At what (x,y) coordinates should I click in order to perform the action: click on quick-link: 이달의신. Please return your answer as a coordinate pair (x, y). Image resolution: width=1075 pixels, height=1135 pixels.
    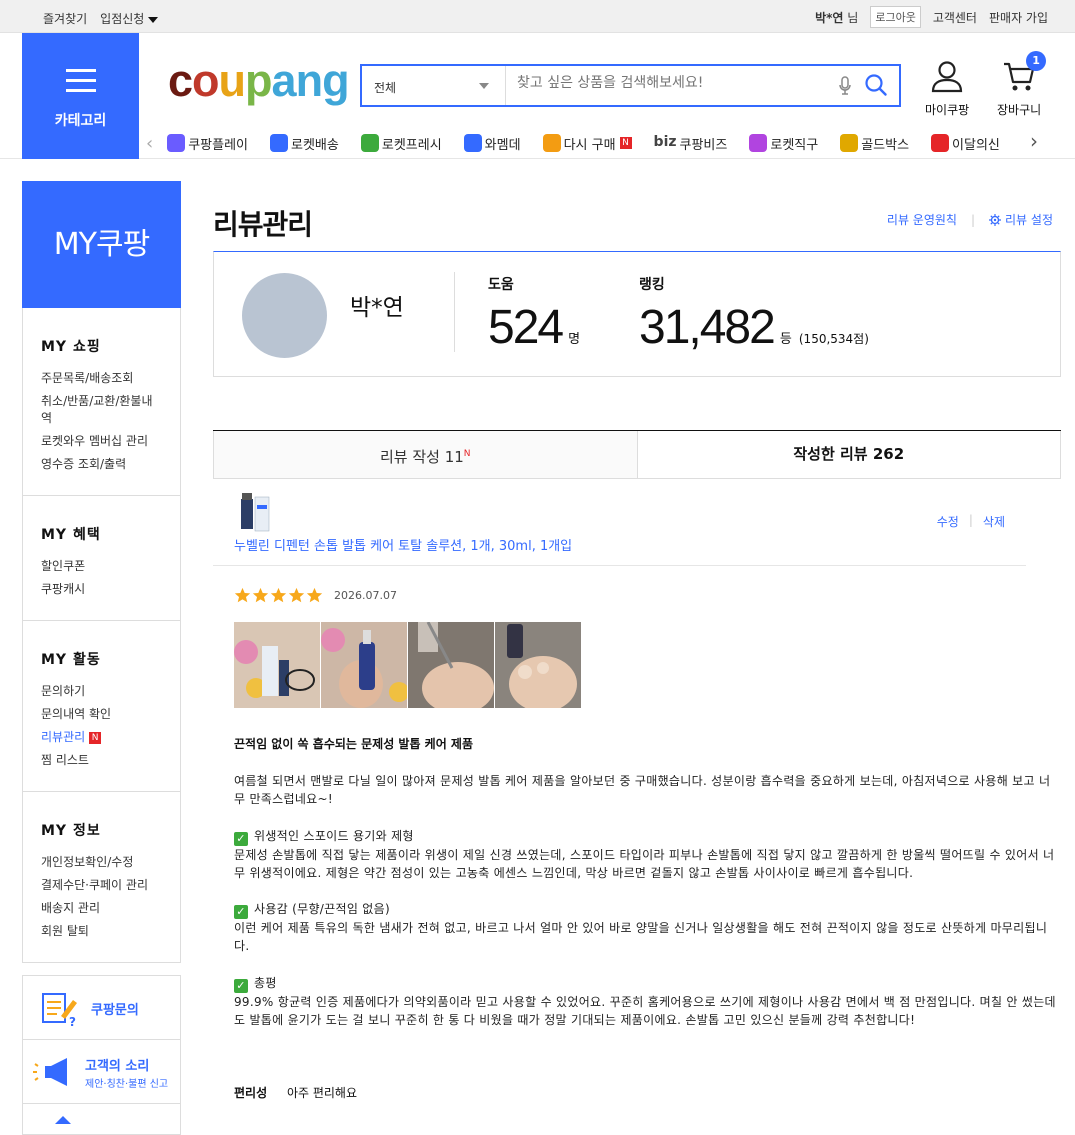
    Looking at the image, I should click on (965, 143).